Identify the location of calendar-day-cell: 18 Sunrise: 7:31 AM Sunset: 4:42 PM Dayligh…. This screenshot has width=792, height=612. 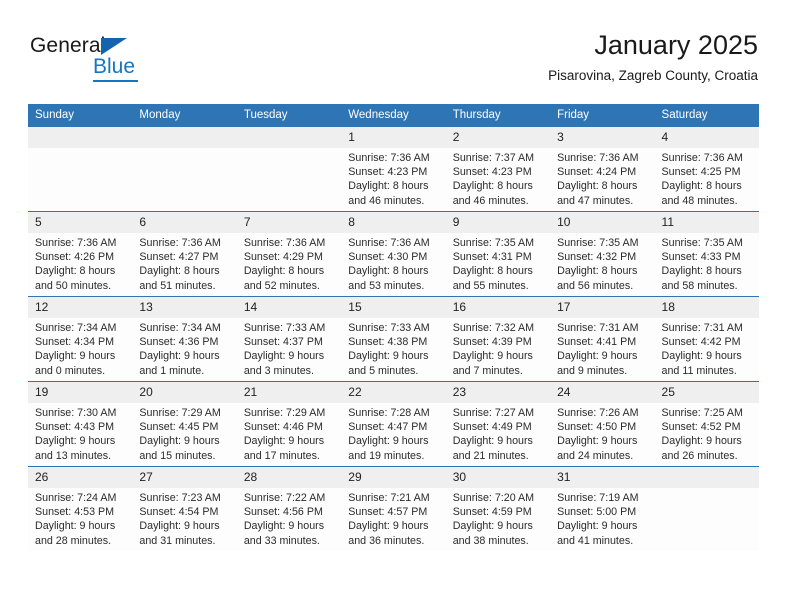
(706, 339).